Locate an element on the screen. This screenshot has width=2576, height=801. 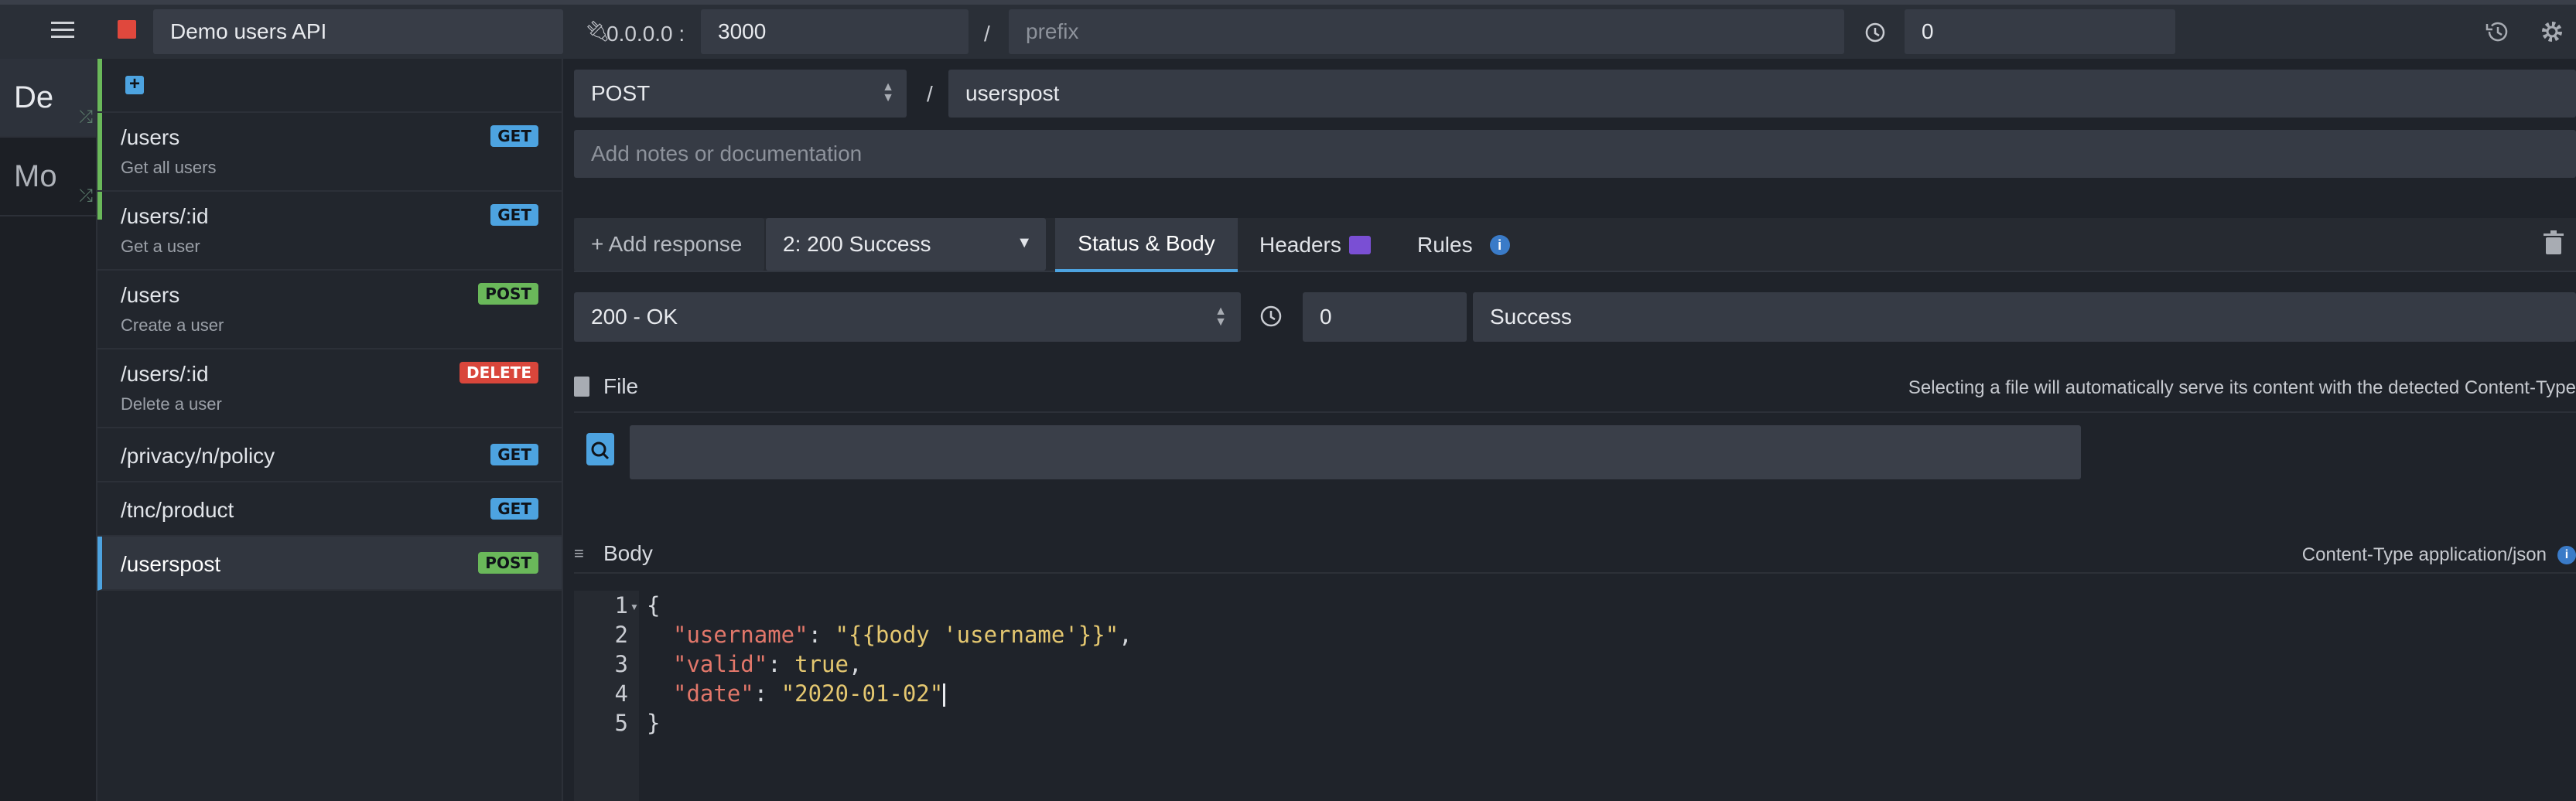
file-path-input is located at coordinates (1355, 452).